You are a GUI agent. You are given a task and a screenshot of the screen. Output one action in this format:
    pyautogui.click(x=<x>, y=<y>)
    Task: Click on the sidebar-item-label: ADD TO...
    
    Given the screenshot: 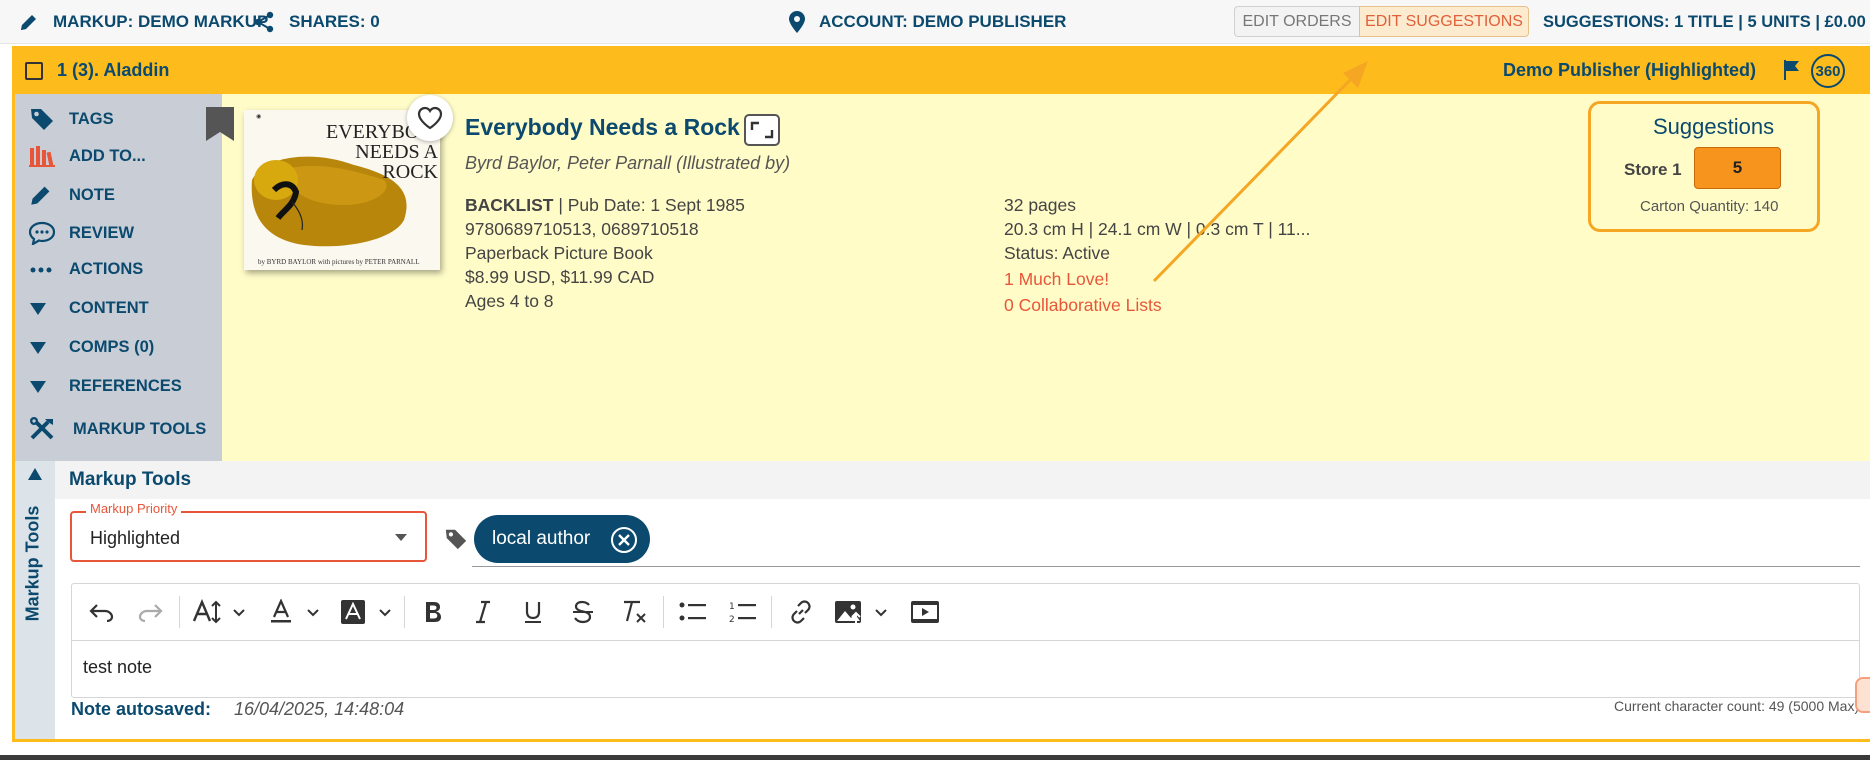 What is the action you would take?
    pyautogui.click(x=107, y=155)
    